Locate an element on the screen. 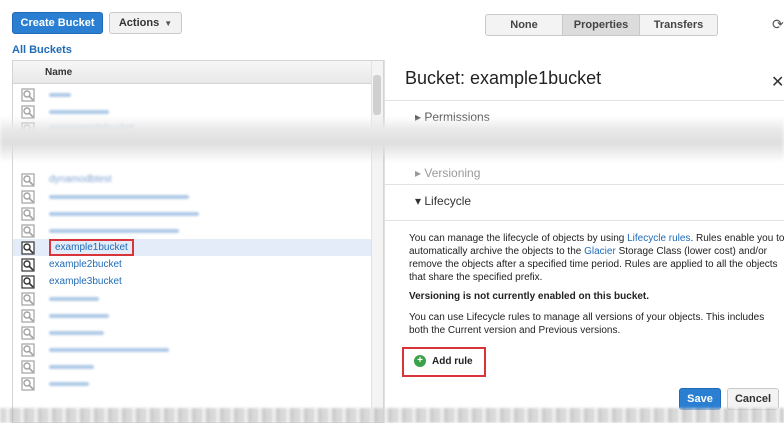 This screenshot has width=784, height=423. versioning-section-toggle: ▸ Versioning is located at coordinates (447, 173).